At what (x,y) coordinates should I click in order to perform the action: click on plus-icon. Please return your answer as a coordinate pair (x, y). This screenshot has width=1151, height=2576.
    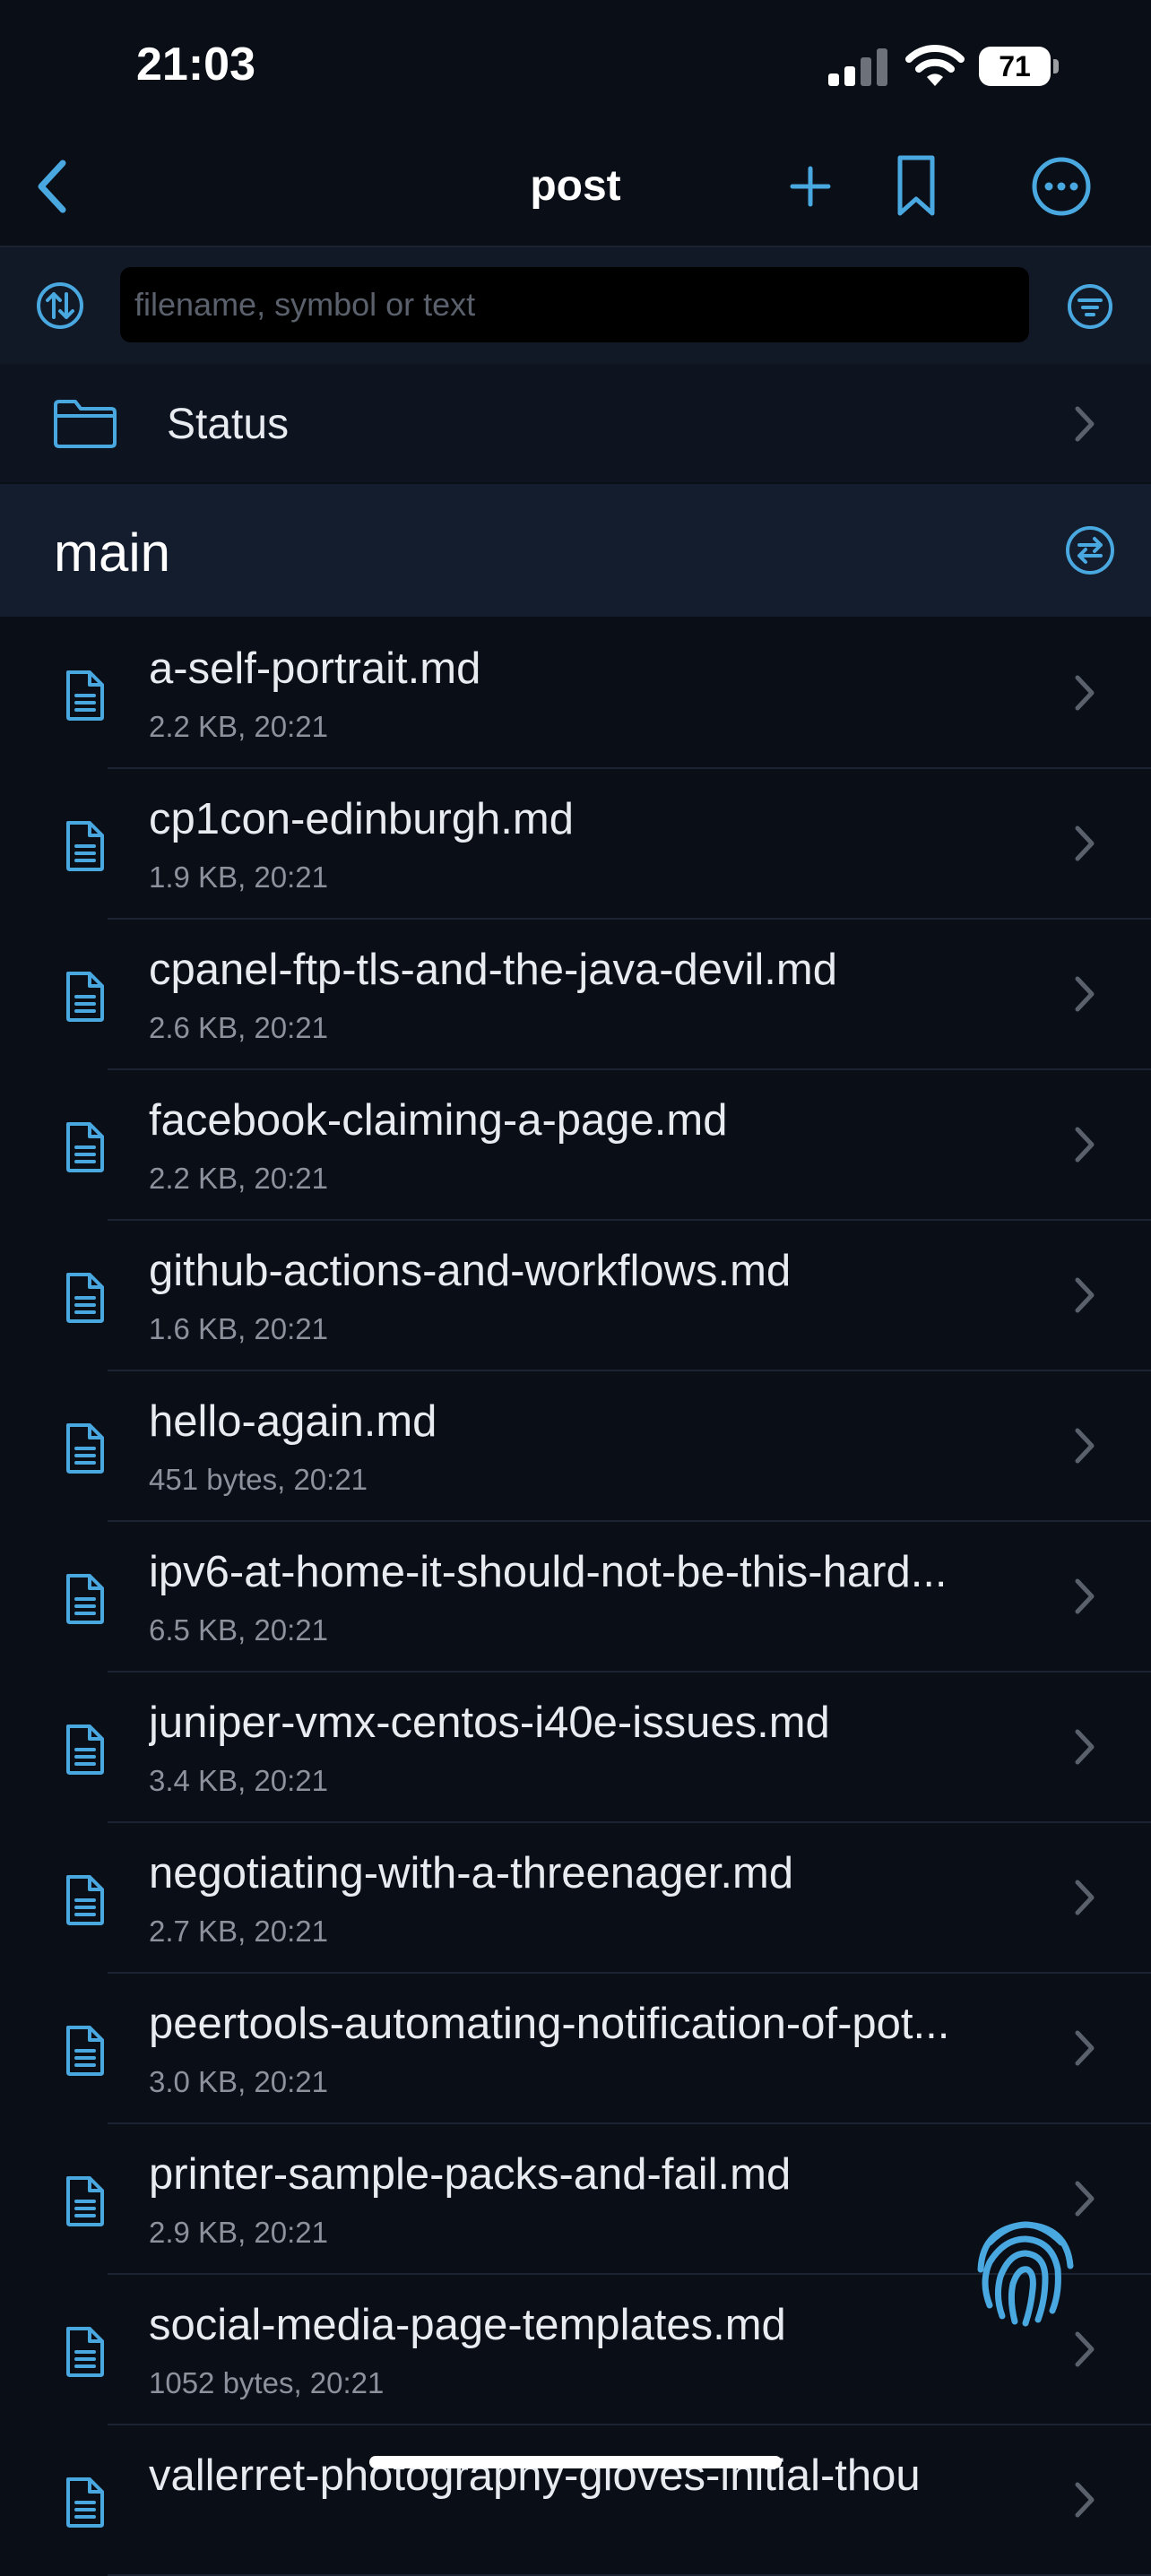
    Looking at the image, I should click on (810, 186).